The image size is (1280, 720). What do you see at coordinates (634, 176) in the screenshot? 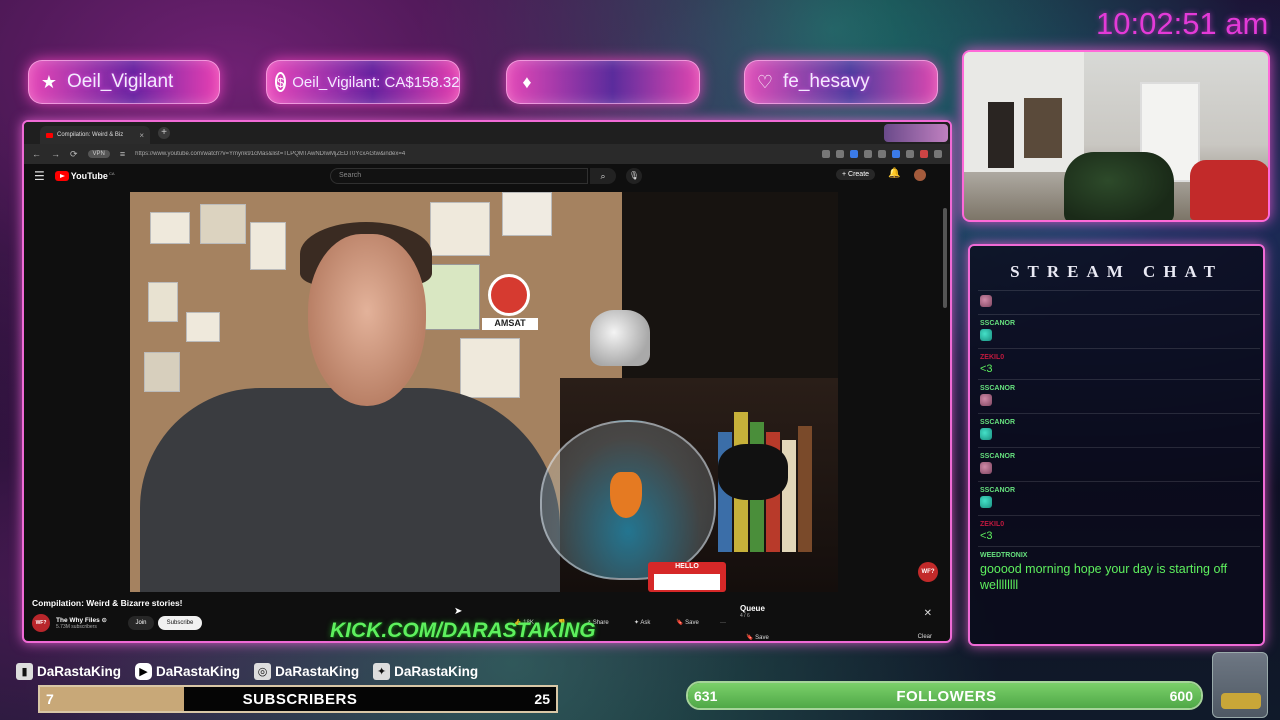
I see `microphone-icon: 🎙` at bounding box center [634, 176].